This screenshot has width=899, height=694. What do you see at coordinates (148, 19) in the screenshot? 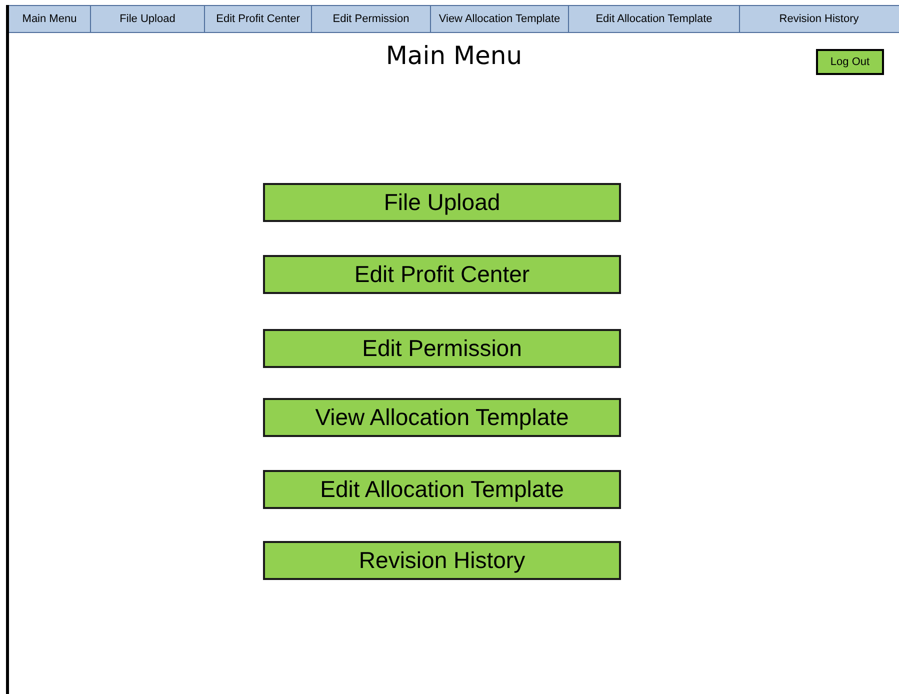
I see `nav-tab: File Upload` at bounding box center [148, 19].